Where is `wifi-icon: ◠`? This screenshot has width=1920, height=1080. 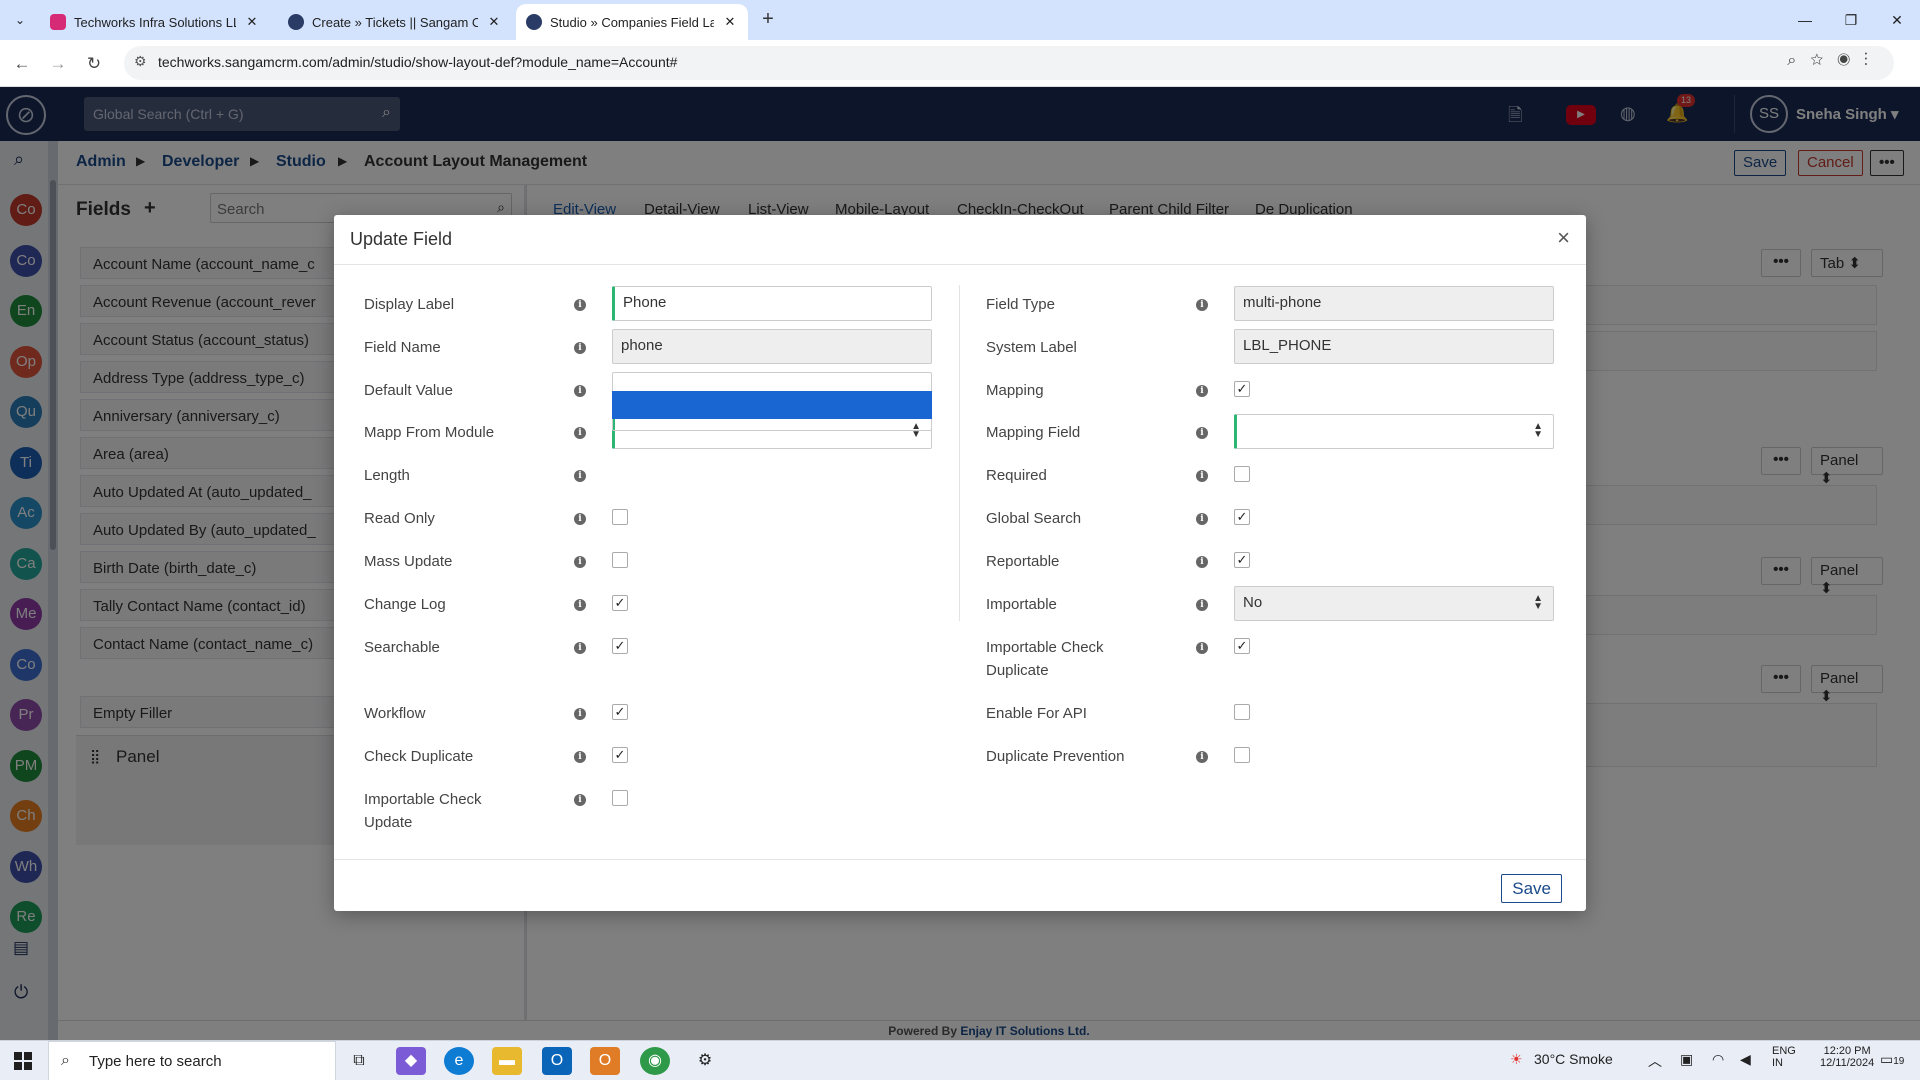 wifi-icon: ◠ is located at coordinates (1718, 1059).